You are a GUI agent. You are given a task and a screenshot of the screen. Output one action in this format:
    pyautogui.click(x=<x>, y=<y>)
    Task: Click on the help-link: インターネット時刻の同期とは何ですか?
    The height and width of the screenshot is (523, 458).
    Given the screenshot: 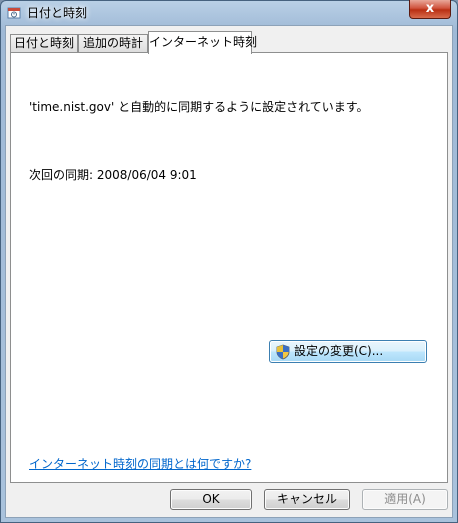 What is the action you would take?
    pyautogui.click(x=140, y=463)
    